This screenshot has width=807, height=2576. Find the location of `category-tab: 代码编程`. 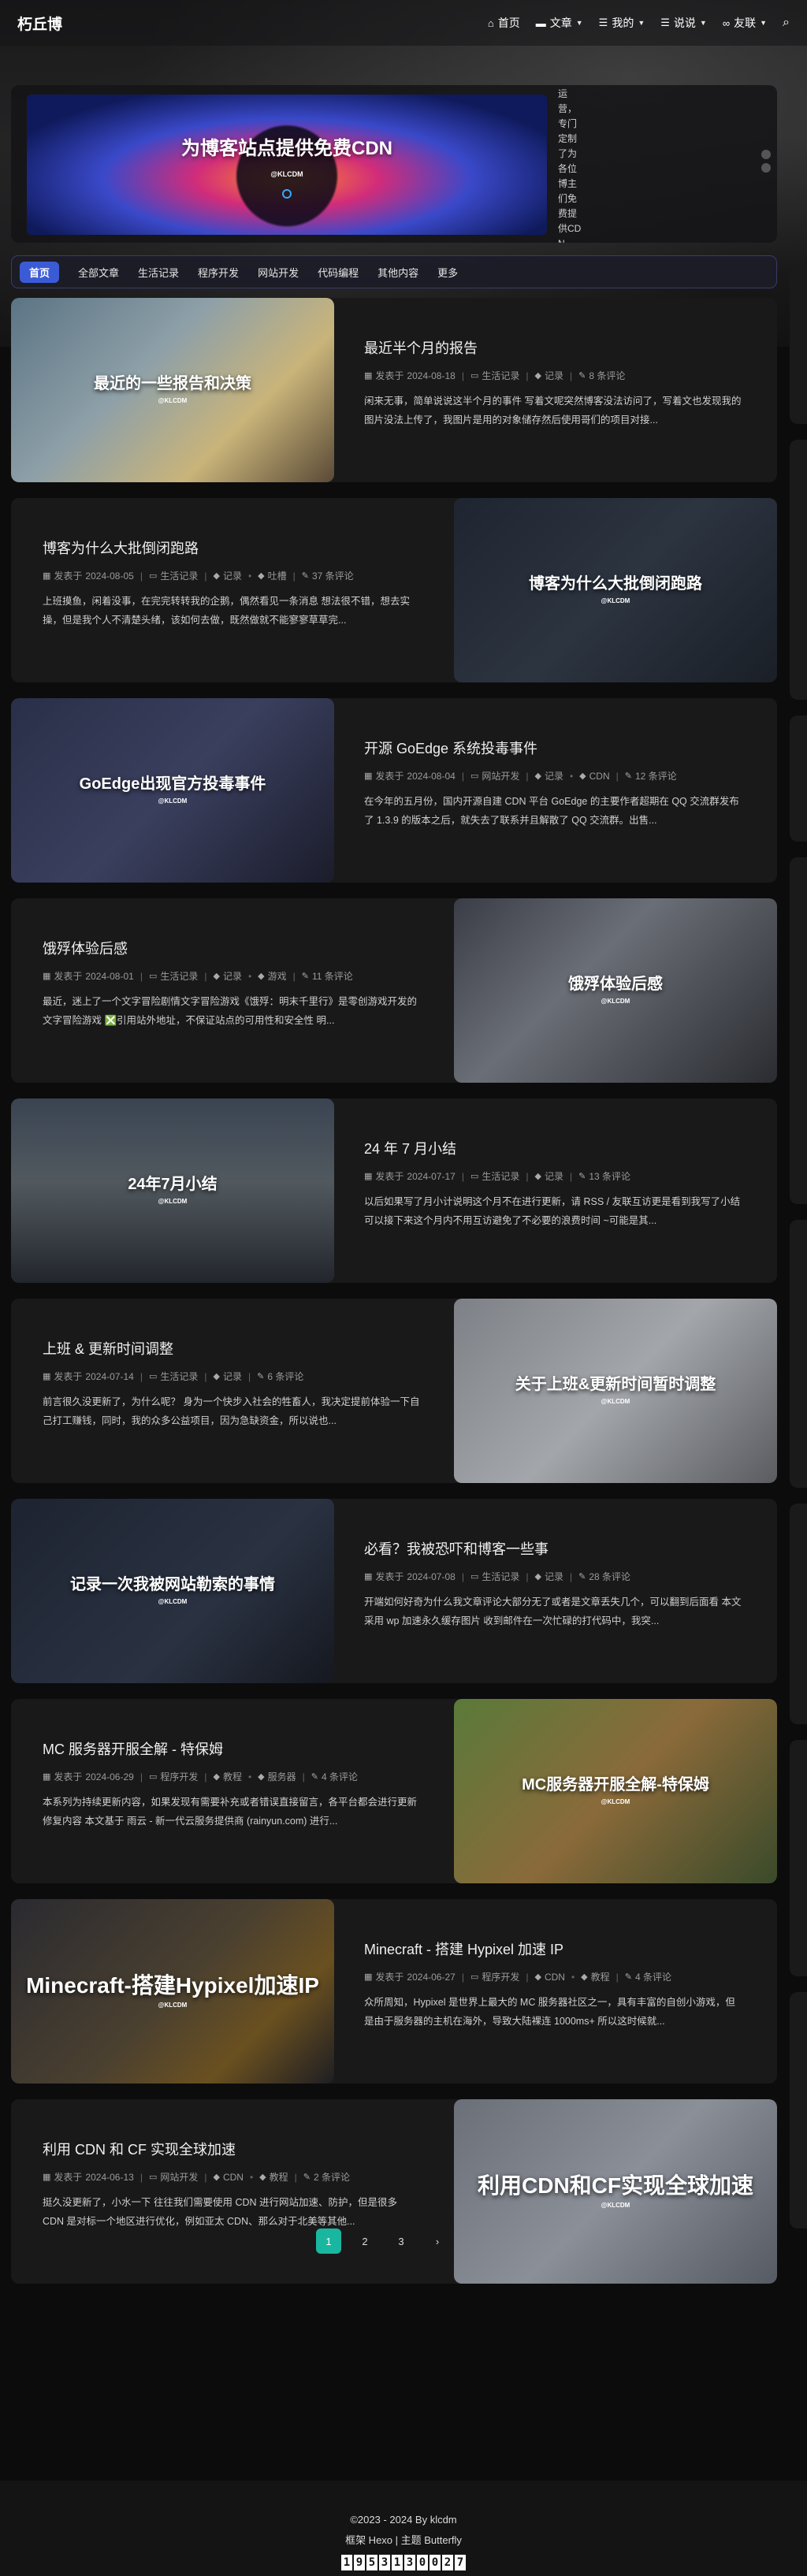

category-tab: 代码编程 is located at coordinates (338, 272).